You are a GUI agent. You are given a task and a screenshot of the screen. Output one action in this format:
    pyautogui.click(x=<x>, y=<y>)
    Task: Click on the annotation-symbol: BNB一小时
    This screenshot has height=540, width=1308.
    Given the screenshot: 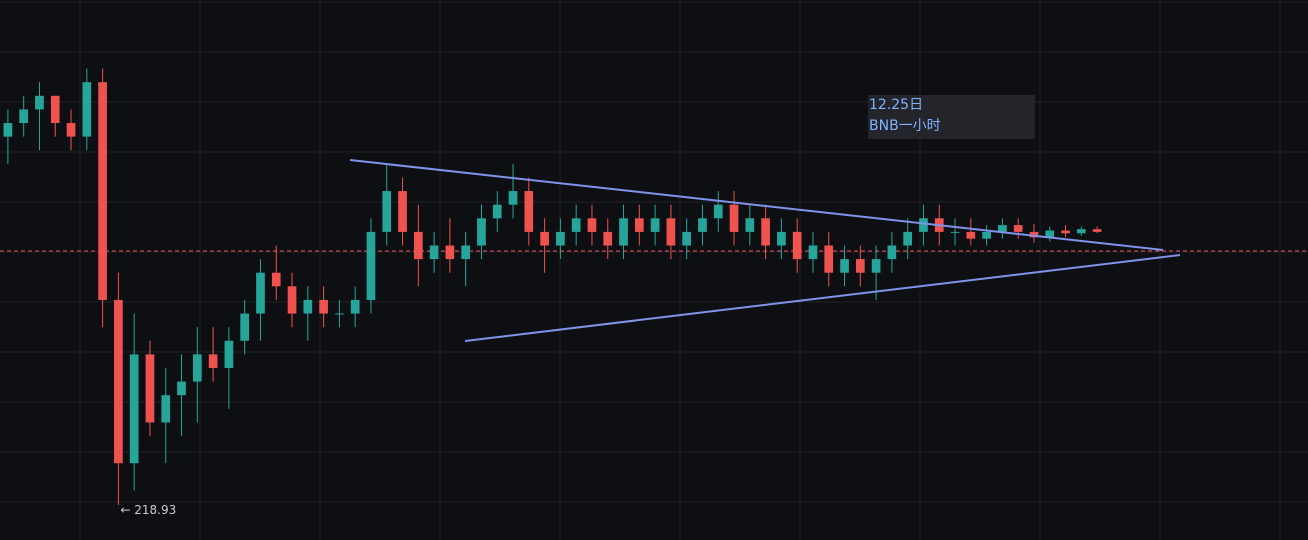 What is the action you would take?
    pyautogui.click(x=905, y=126)
    